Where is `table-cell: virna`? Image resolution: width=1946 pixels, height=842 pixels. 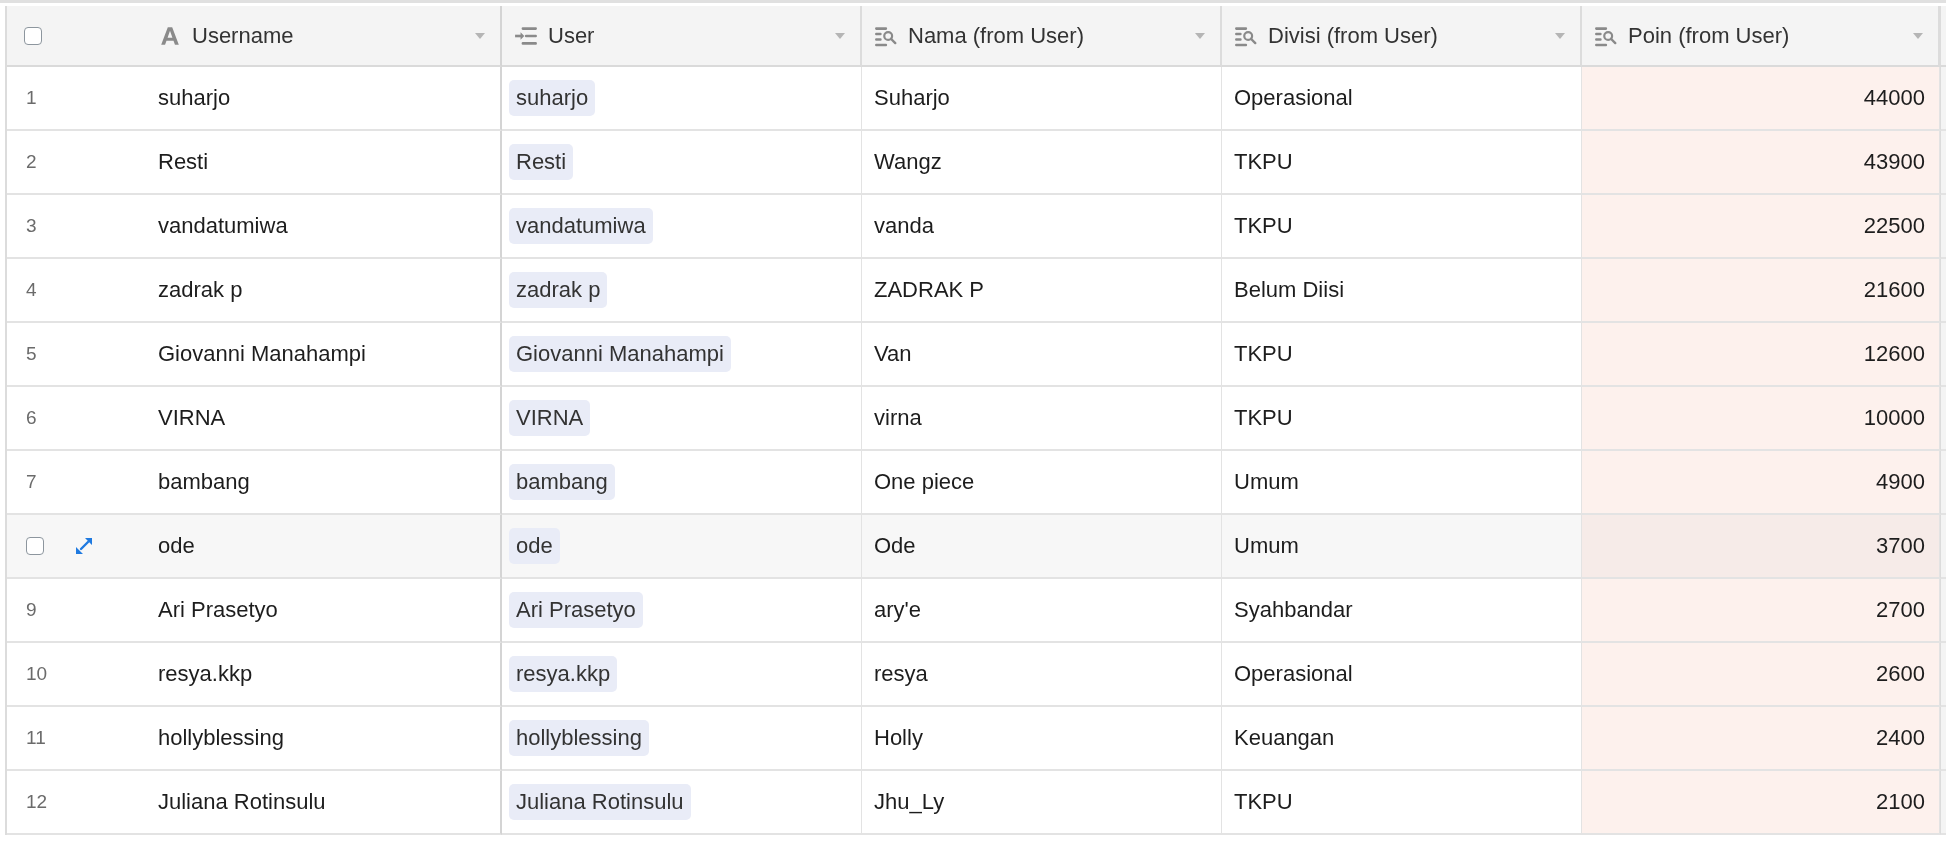 table-cell: virna is located at coordinates (898, 418).